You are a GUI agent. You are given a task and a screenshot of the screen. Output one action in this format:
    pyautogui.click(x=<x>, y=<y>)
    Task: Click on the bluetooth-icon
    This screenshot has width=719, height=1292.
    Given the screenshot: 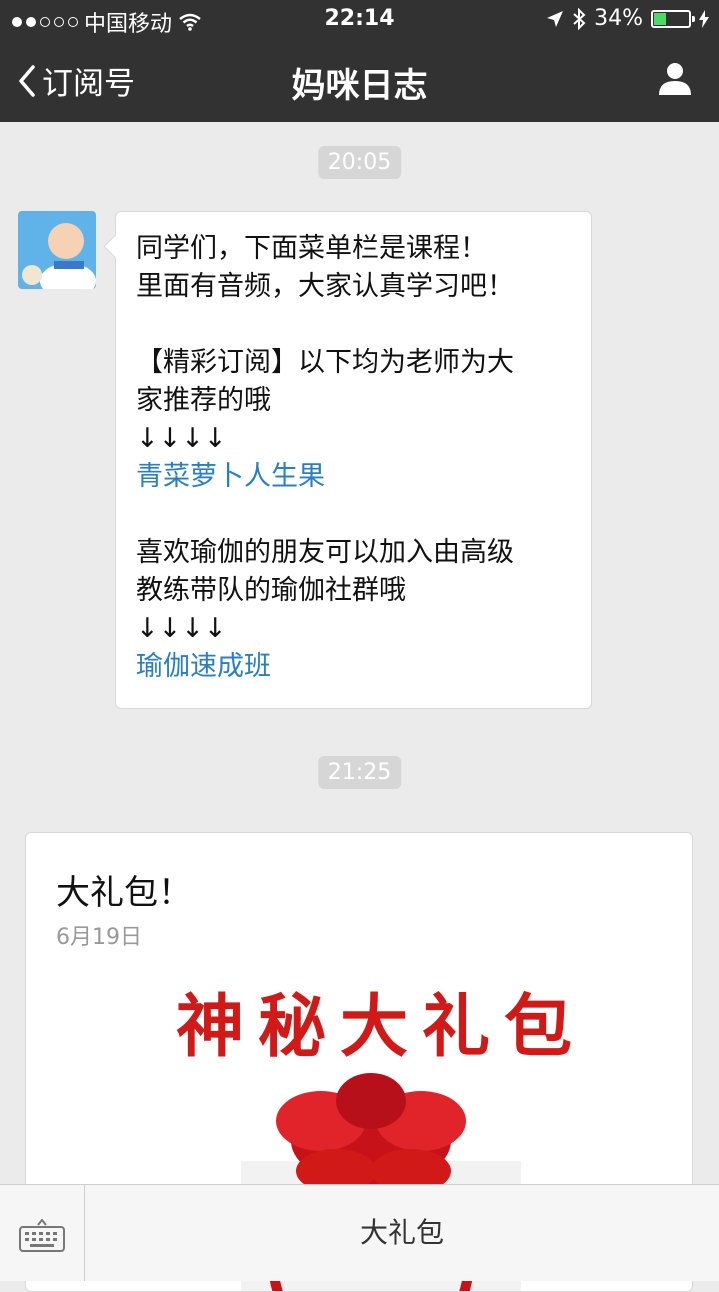 What is the action you would take?
    pyautogui.click(x=579, y=18)
    